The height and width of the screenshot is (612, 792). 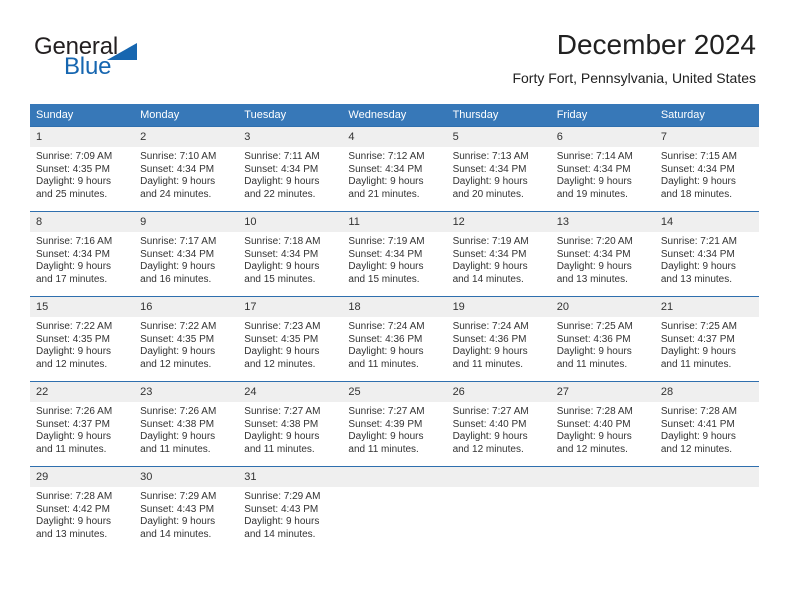 I want to click on day-number: 23, so click(x=186, y=392).